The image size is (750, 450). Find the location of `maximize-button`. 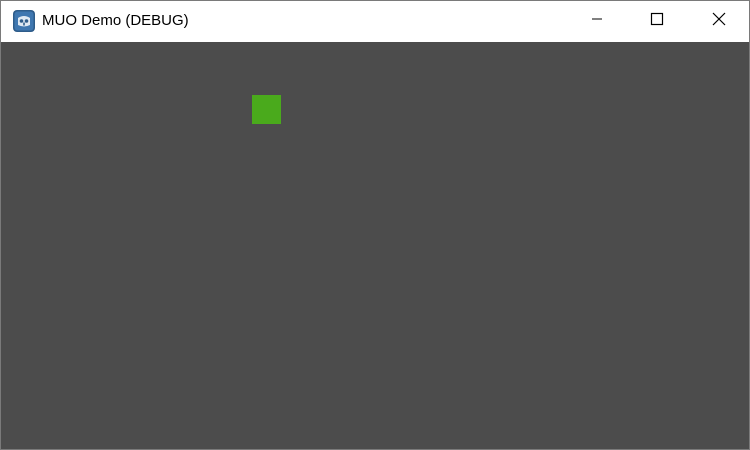

maximize-button is located at coordinates (657, 21).